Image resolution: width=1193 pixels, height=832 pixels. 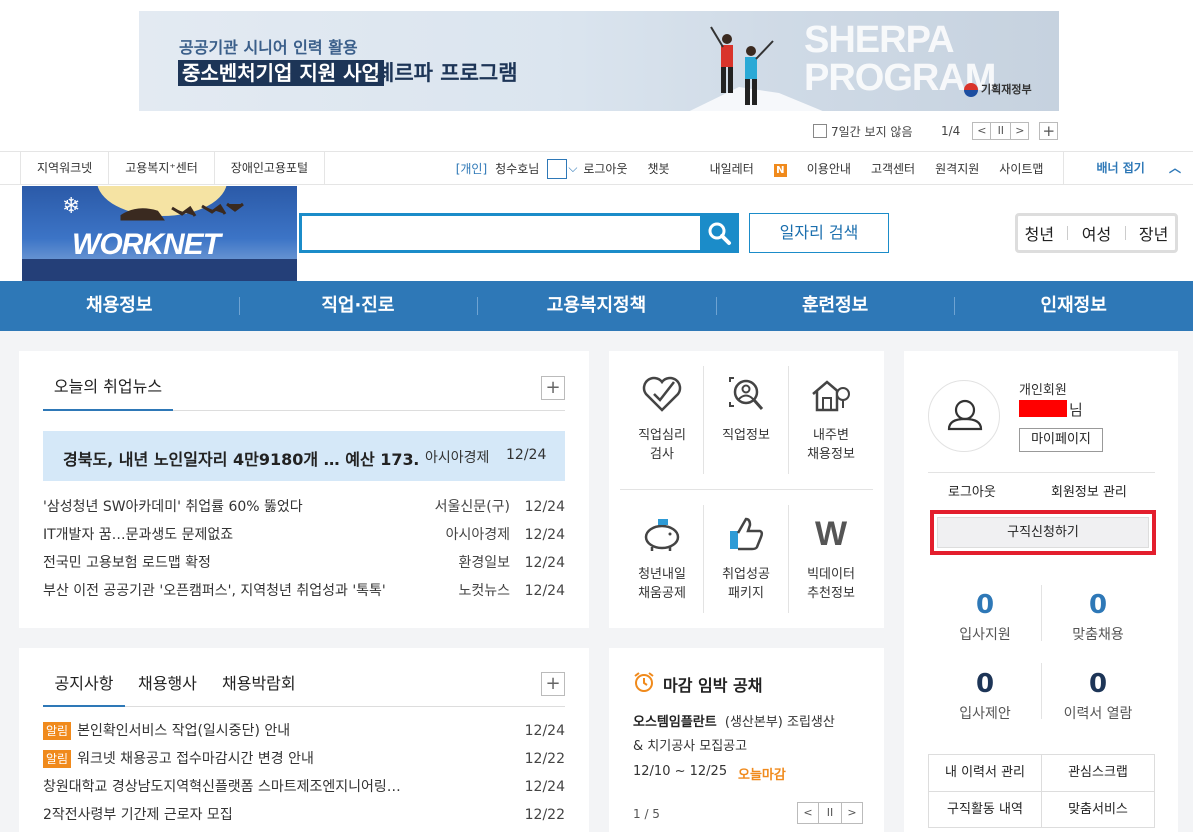 I want to click on tab-job-fair: 채용박람회, so click(x=259, y=684).